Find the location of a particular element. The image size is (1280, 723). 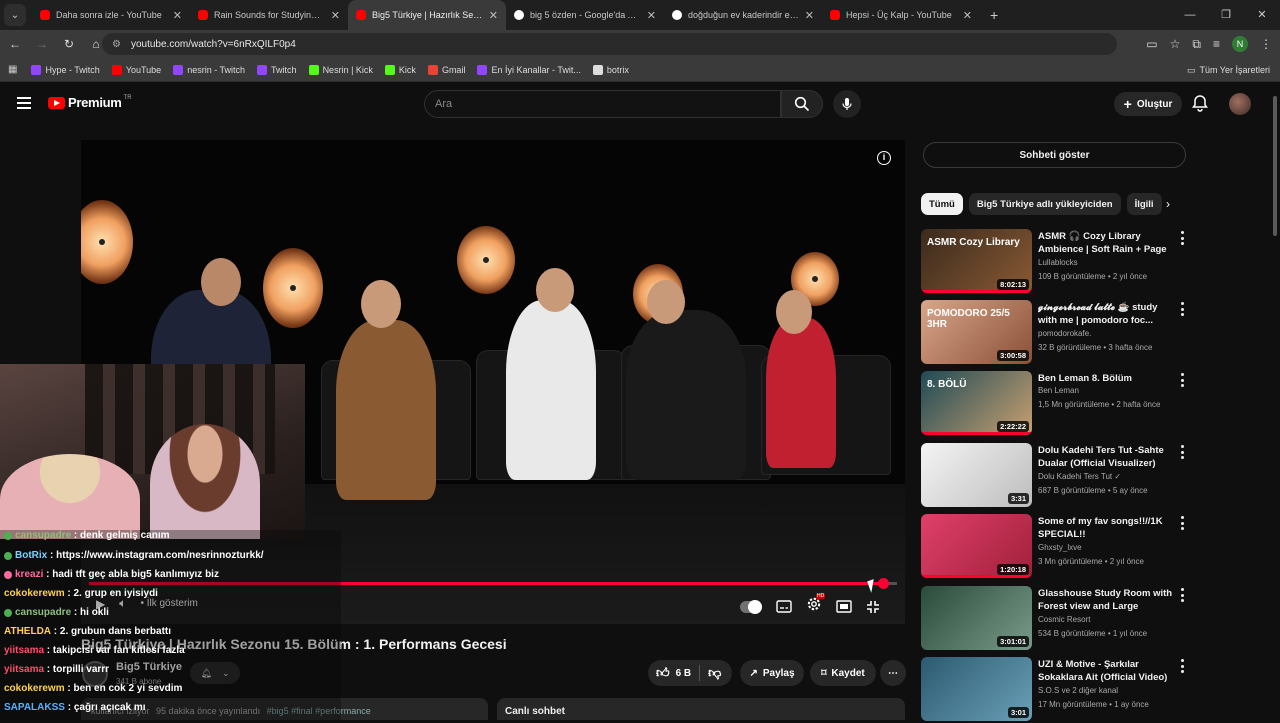

filter-chip: Big5 Türkiye adlı yükleyiciden is located at coordinates (1044, 204).